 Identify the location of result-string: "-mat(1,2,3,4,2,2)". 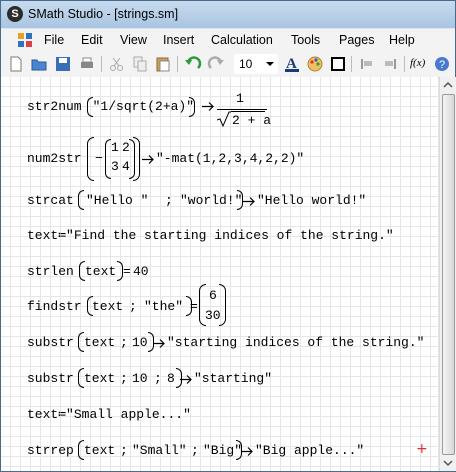
(230, 158).